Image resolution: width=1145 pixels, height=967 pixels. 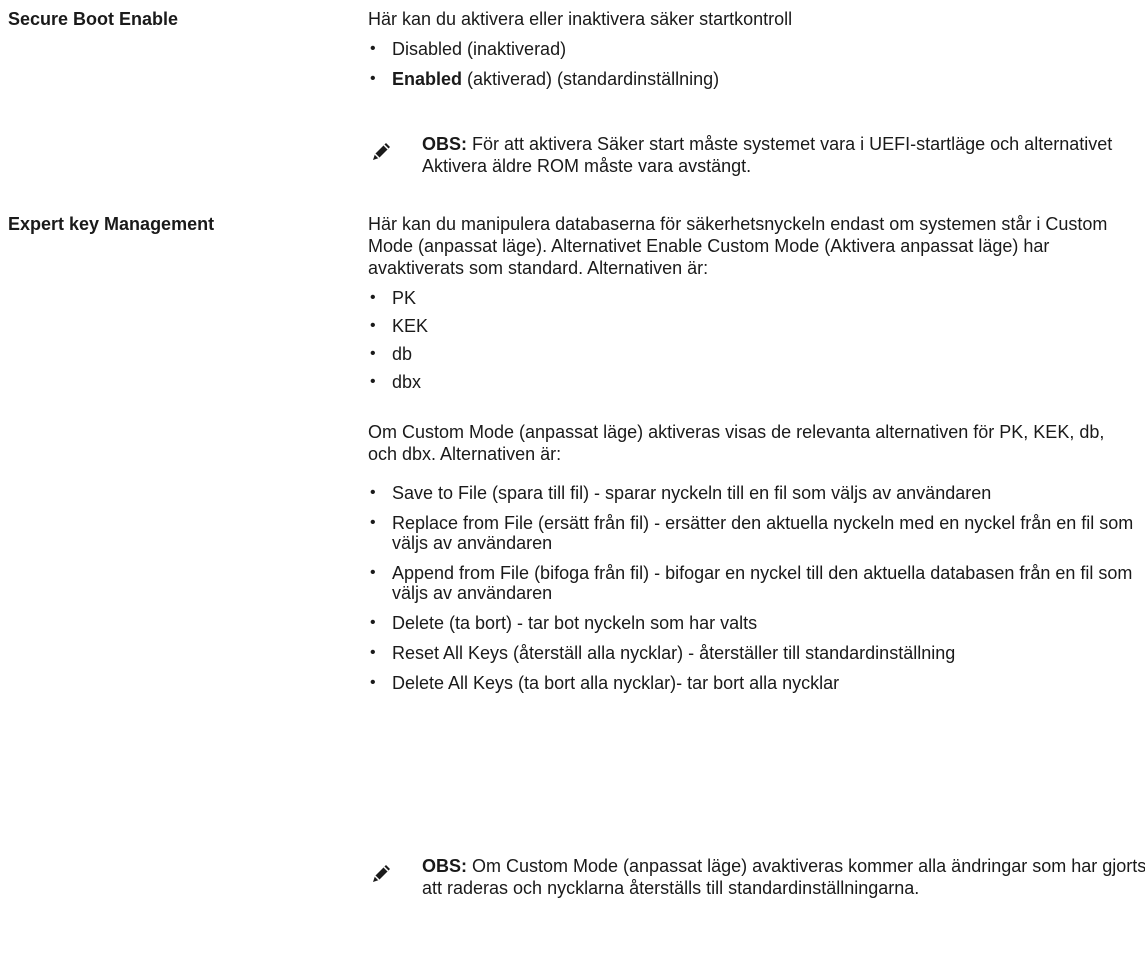 What do you see at coordinates (407, 382) in the screenshot?
I see `key-item-label: dbx` at bounding box center [407, 382].